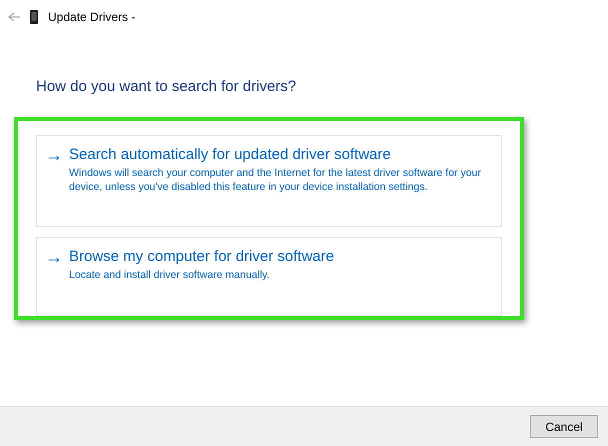 This screenshot has width=608, height=446. I want to click on heading: How do you want to search for drivers?, so click(167, 86).